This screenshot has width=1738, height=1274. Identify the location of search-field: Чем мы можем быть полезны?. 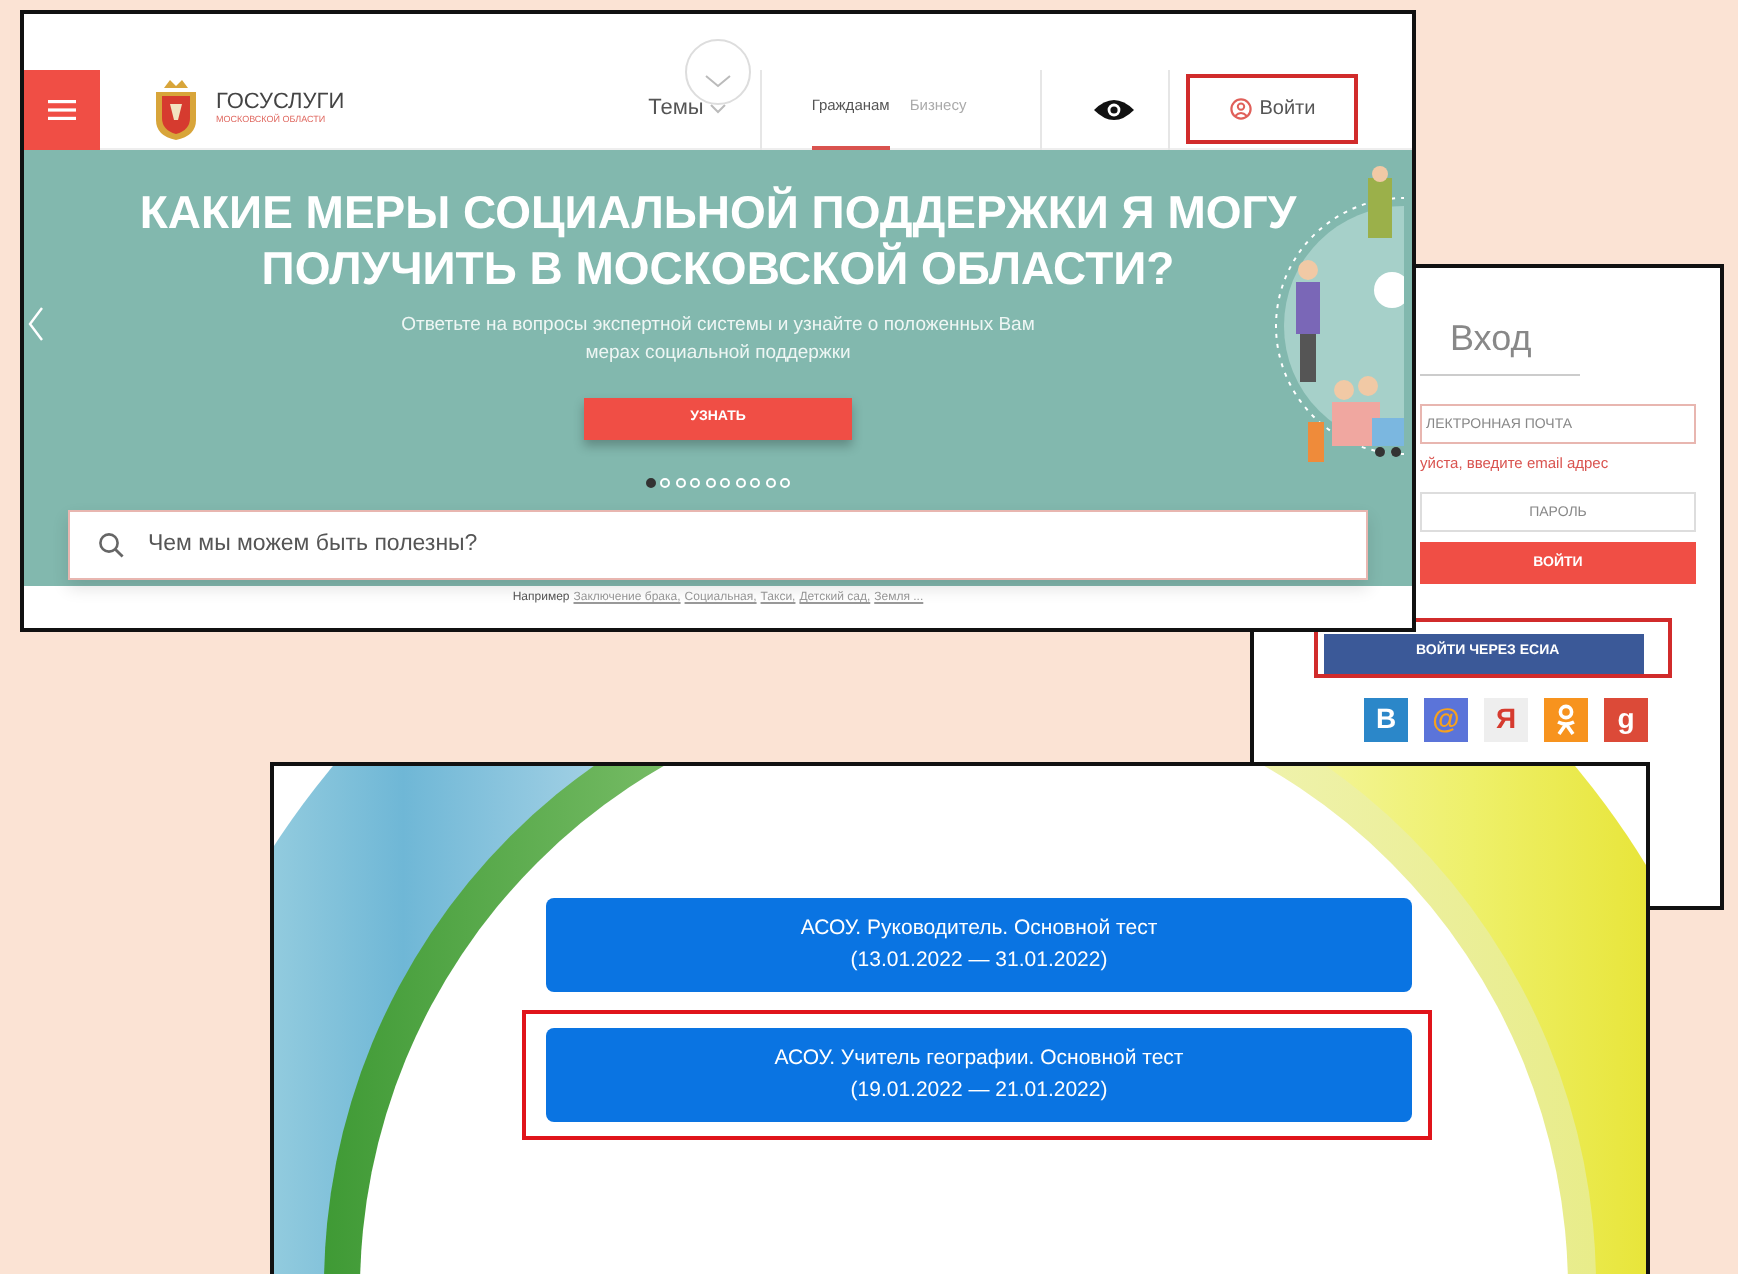
(718, 545).